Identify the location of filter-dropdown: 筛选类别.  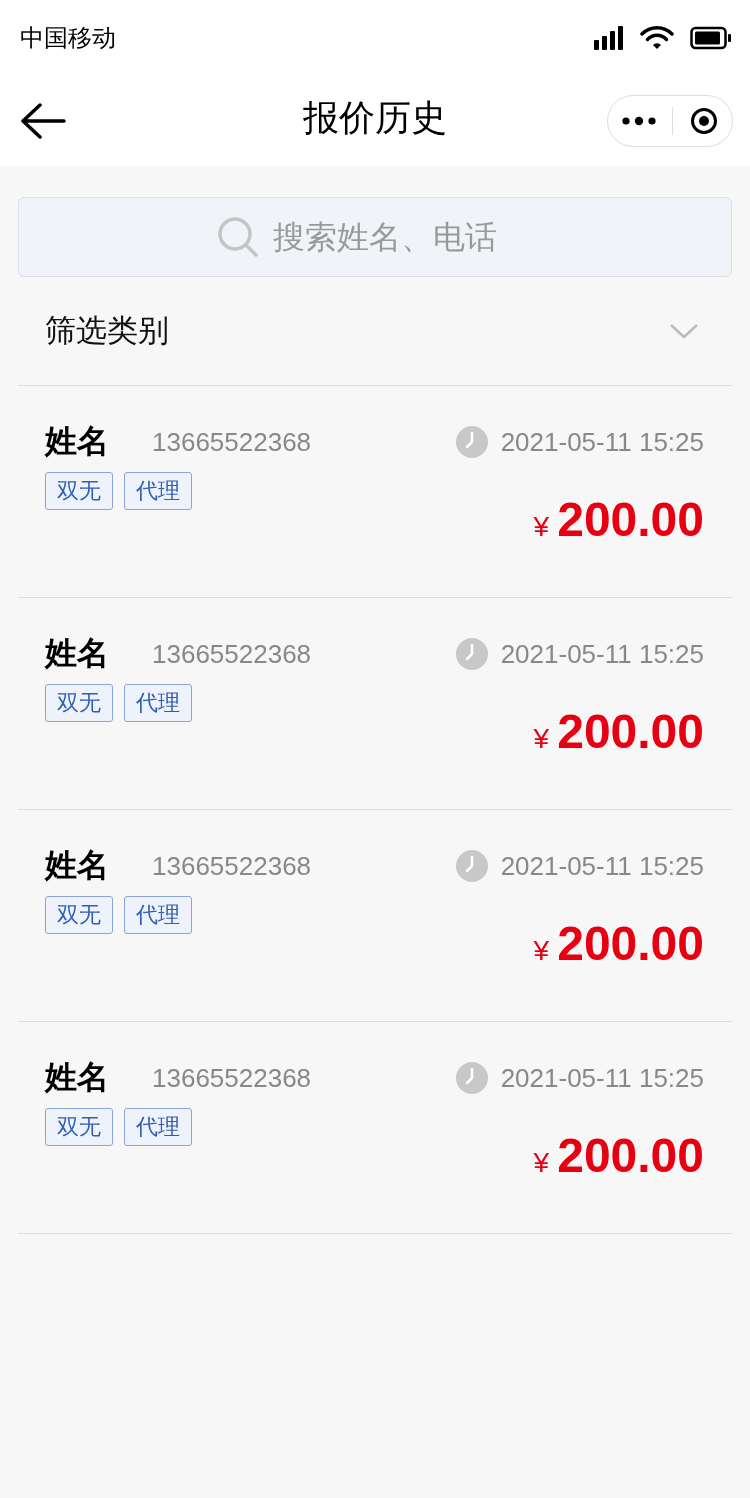
(375, 331).